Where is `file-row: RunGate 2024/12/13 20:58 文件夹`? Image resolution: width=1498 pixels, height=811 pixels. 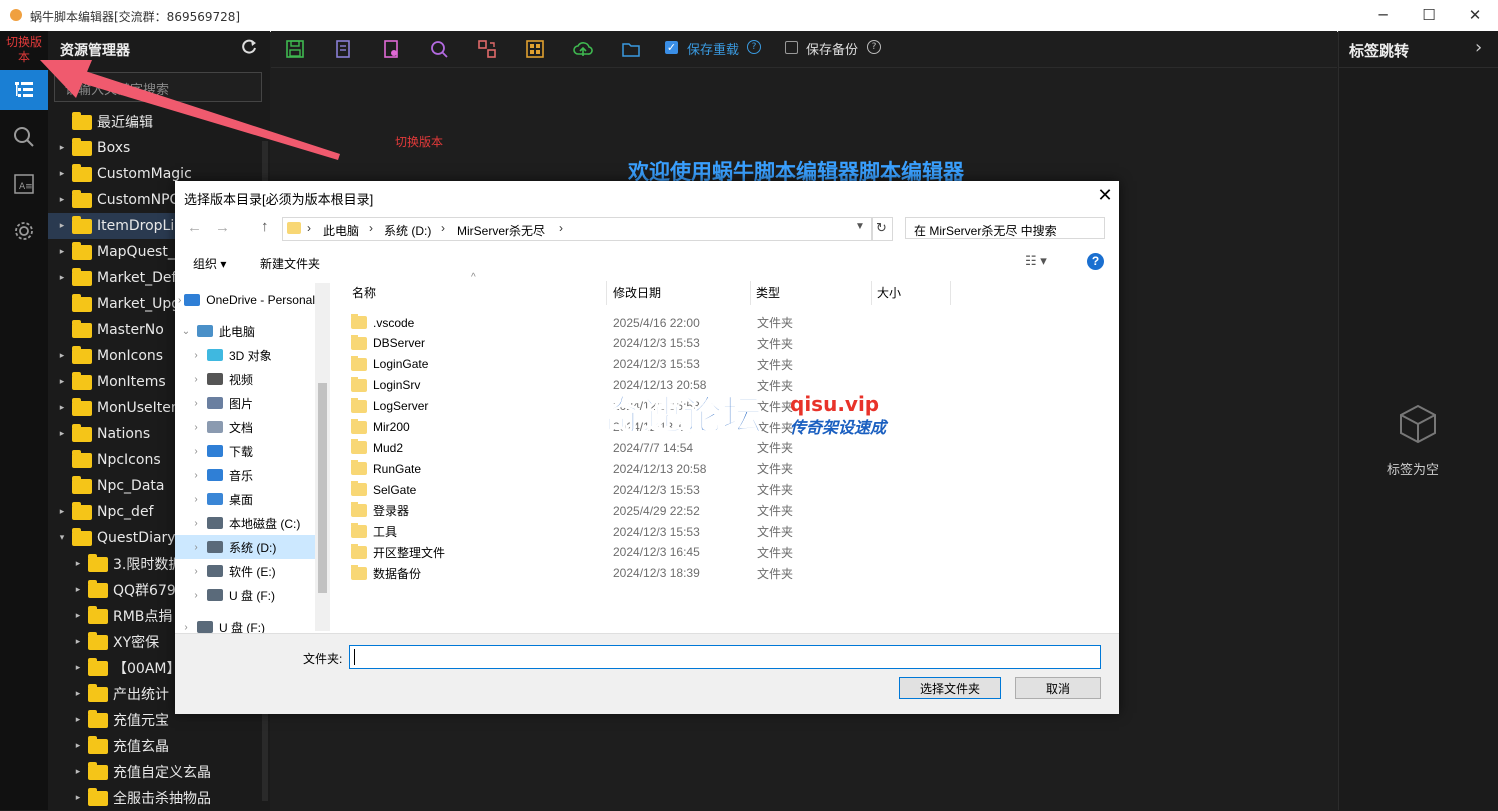
file-row: RunGate 2024/12/13 20:58 文件夹 is located at coordinates (731, 468).